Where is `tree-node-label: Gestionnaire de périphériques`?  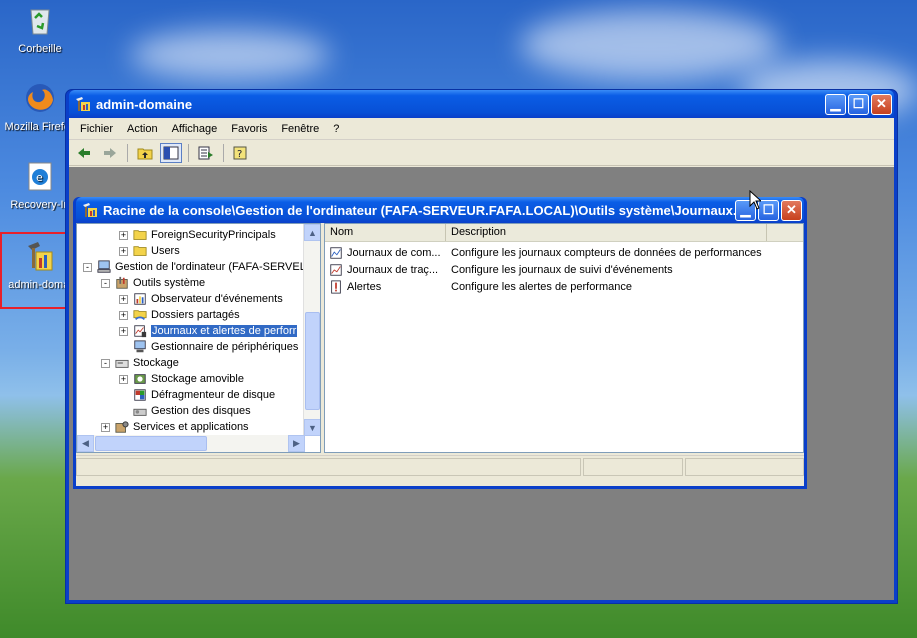
tree-node-label: Gestionnaire de périphériques is located at coordinates (225, 347).